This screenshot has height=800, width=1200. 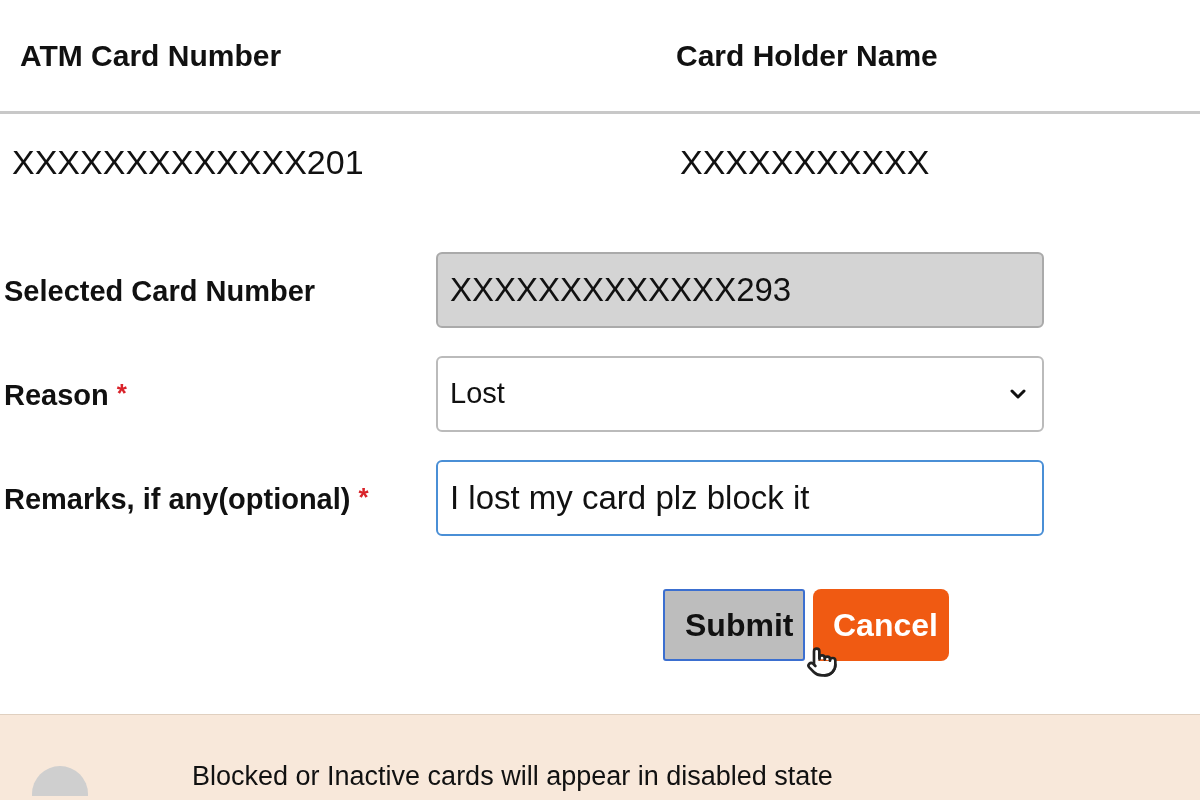 I want to click on field-label: Reason, so click(x=56, y=395).